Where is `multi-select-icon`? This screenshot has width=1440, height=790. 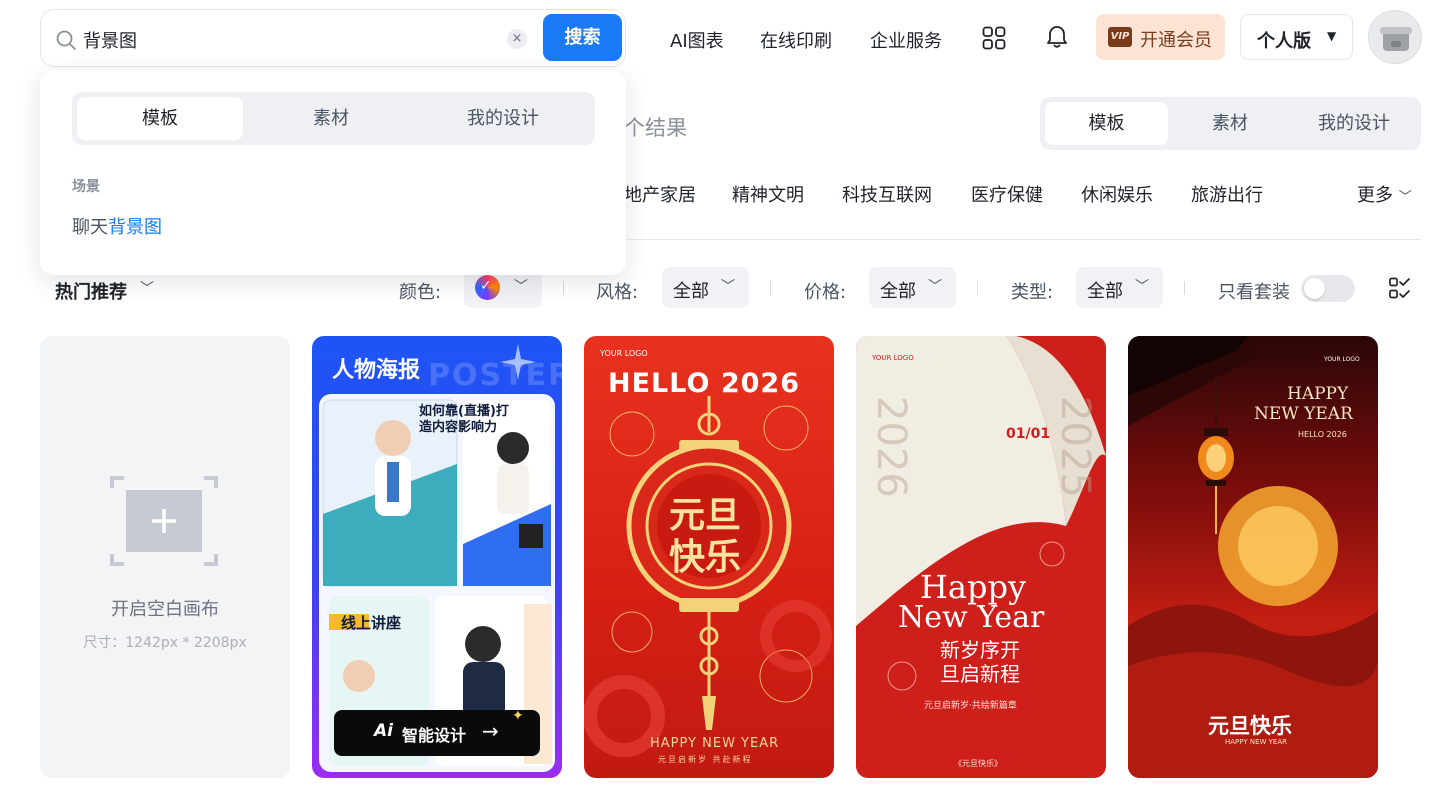
multi-select-icon is located at coordinates (1400, 288).